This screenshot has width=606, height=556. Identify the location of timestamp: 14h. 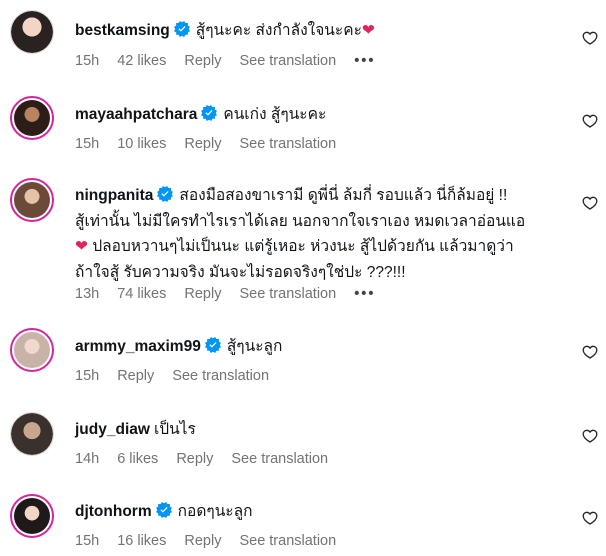
(87, 459).